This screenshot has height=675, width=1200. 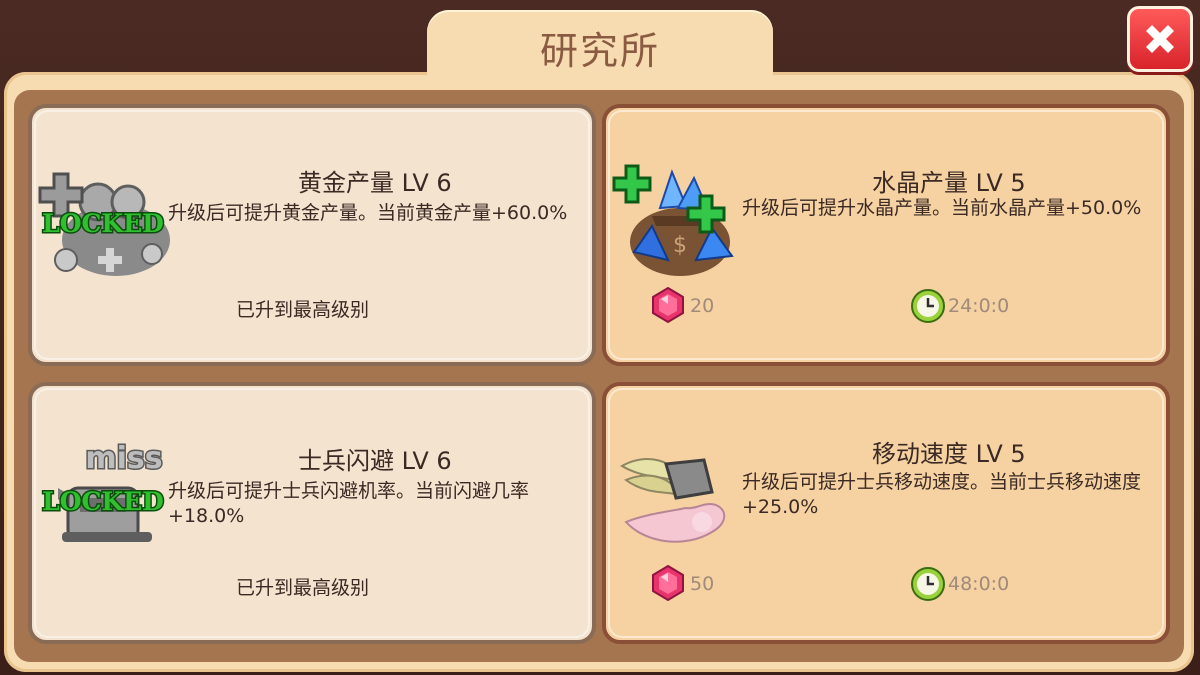 I want to click on winged-boot-icon, so click(x=678, y=504).